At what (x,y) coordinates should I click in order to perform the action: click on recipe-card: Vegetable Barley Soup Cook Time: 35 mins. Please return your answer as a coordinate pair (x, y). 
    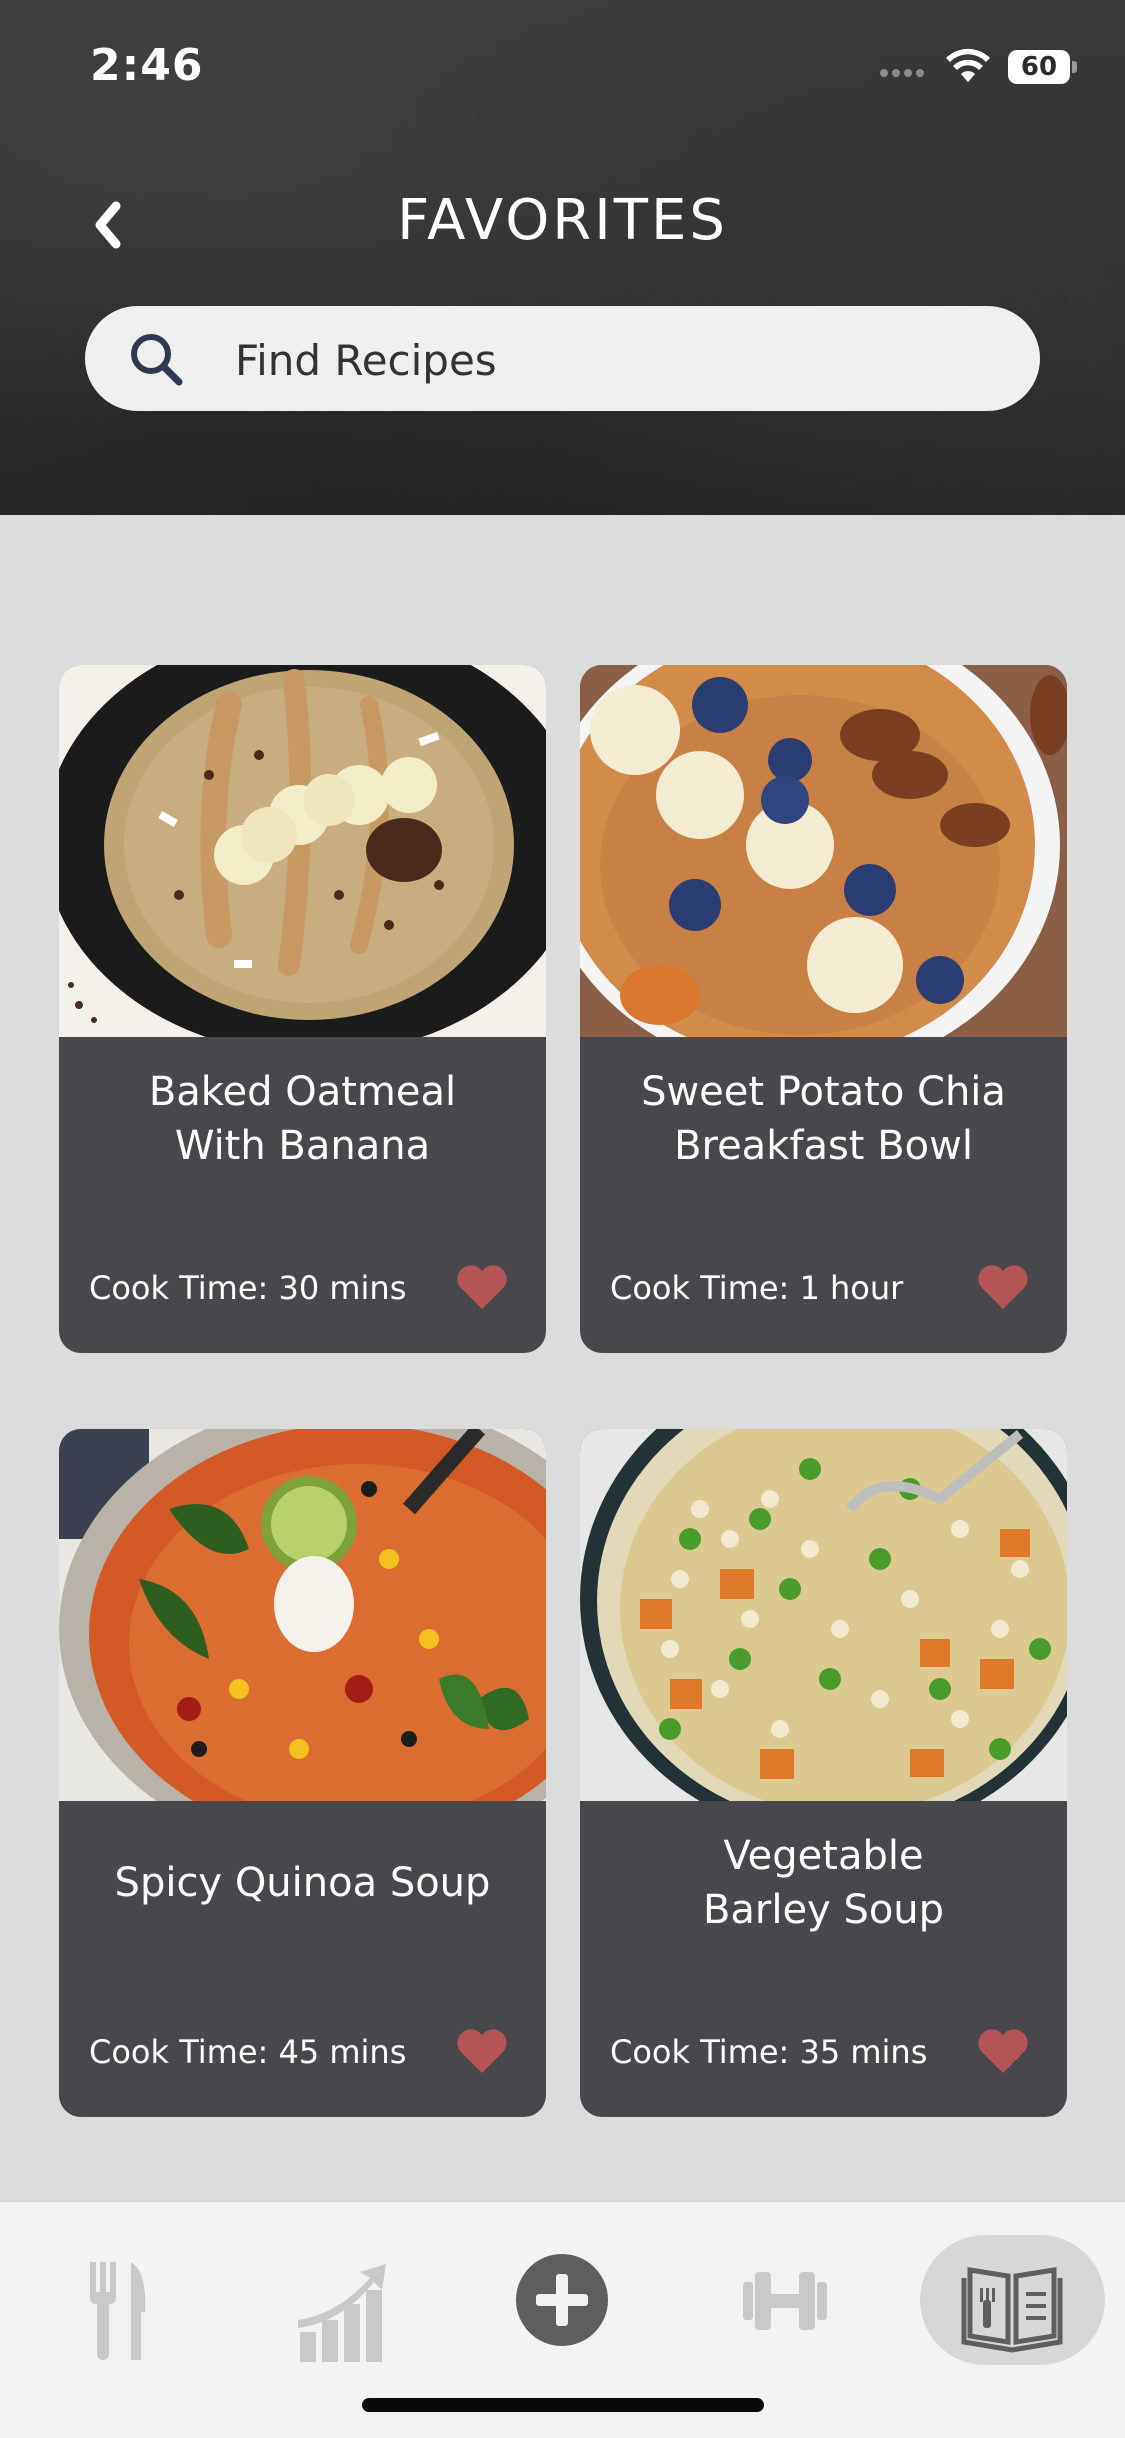
    Looking at the image, I should click on (823, 1773).